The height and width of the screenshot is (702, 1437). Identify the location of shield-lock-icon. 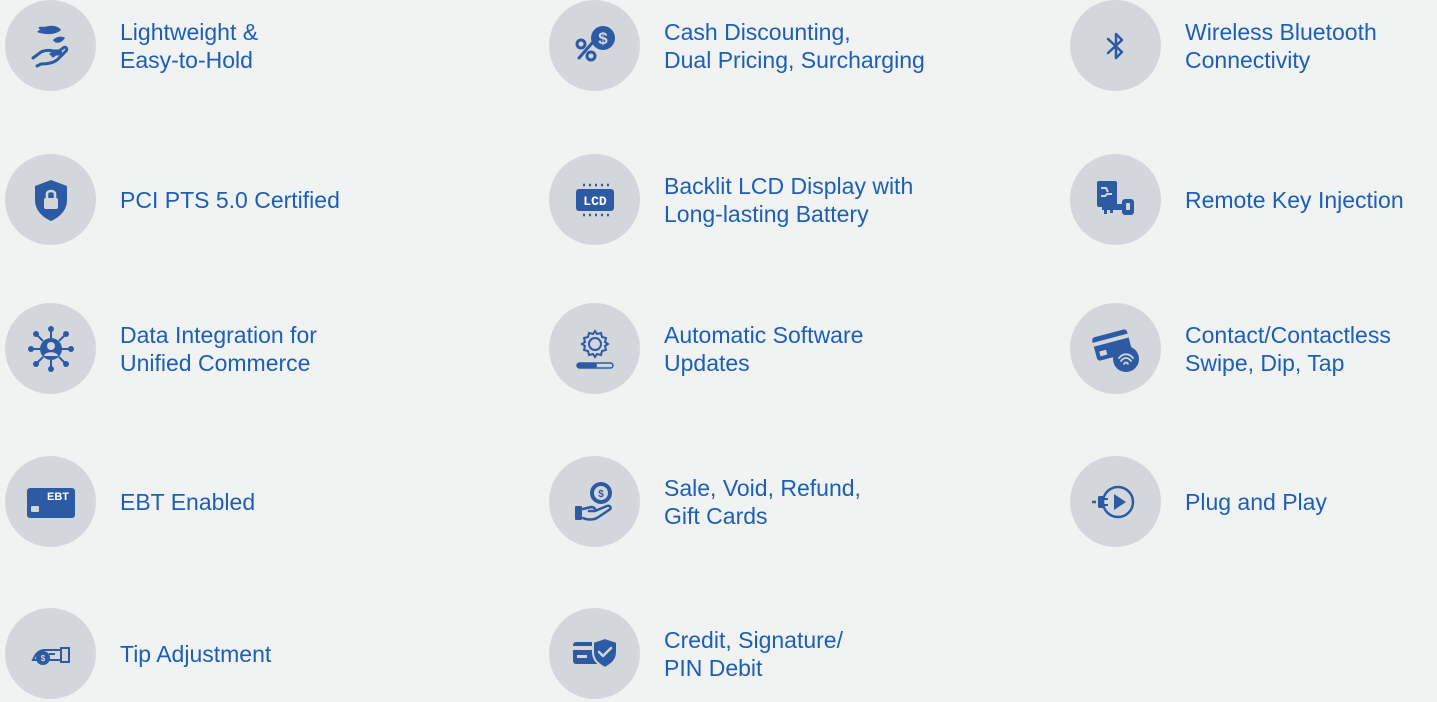
(50, 200).